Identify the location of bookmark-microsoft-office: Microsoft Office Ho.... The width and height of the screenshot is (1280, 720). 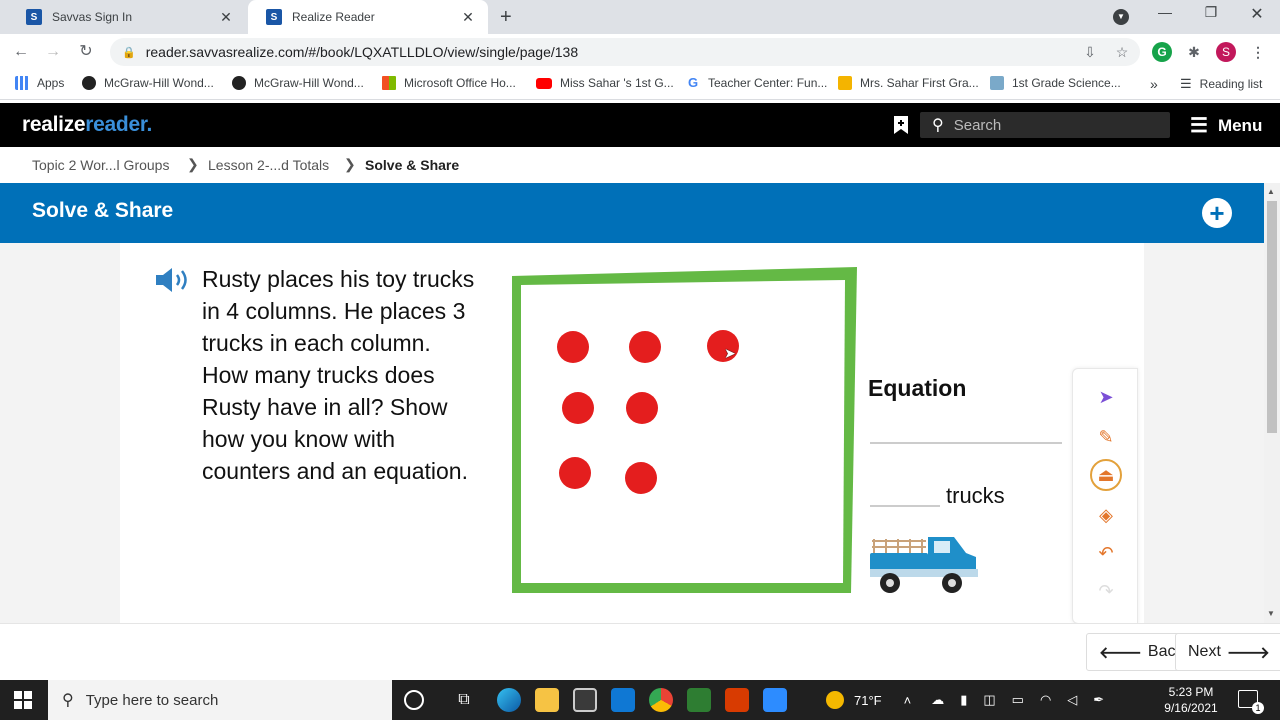
(449, 83).